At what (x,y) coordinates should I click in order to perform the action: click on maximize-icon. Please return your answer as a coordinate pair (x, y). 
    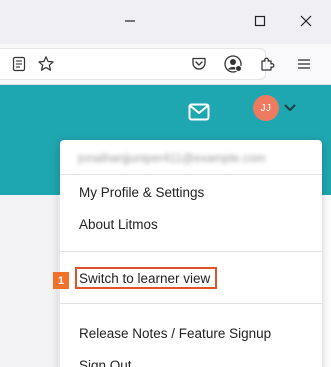
    Looking at the image, I should click on (260, 21).